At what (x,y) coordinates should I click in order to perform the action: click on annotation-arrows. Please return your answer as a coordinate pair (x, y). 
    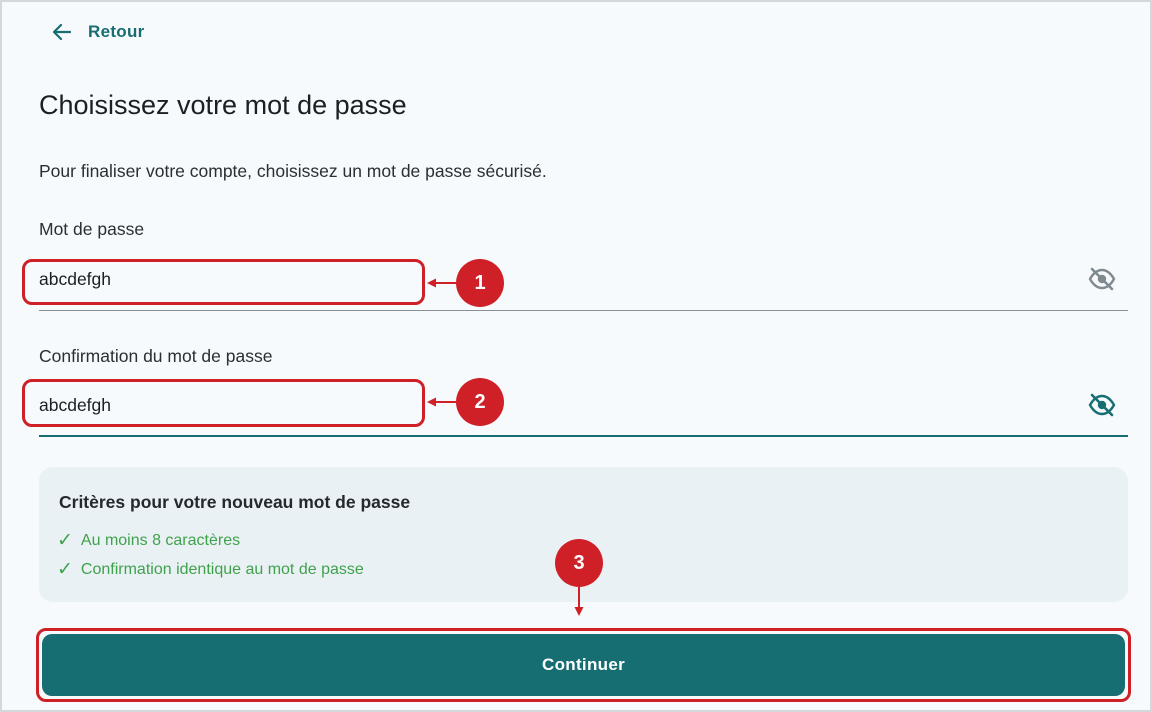
    Looking at the image, I should click on (505, 447).